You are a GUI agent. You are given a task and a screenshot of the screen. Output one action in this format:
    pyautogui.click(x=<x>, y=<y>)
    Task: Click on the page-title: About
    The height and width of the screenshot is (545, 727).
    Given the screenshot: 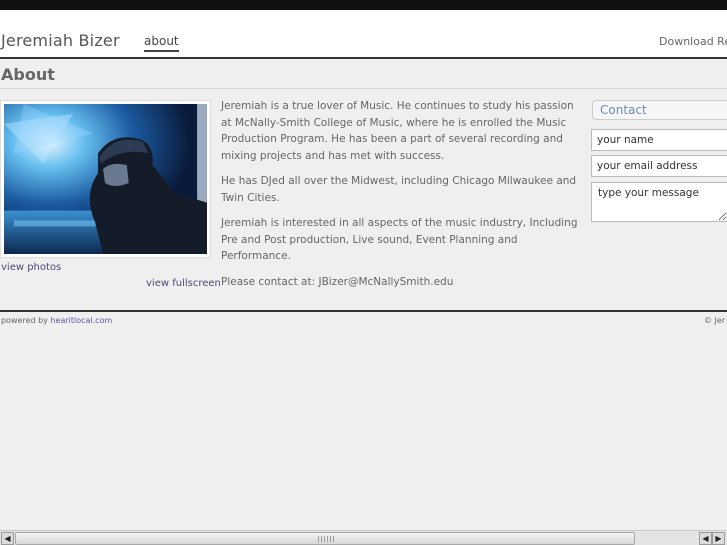 What is the action you would take?
    pyautogui.click(x=28, y=74)
    